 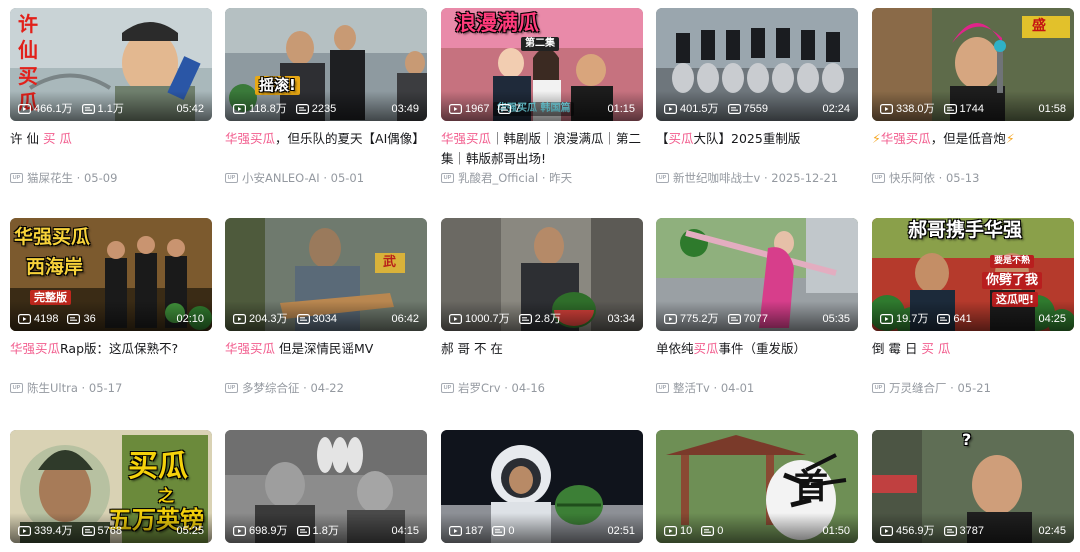 I want to click on video-meta: UP 整活Tv · 04-01, so click(x=757, y=388).